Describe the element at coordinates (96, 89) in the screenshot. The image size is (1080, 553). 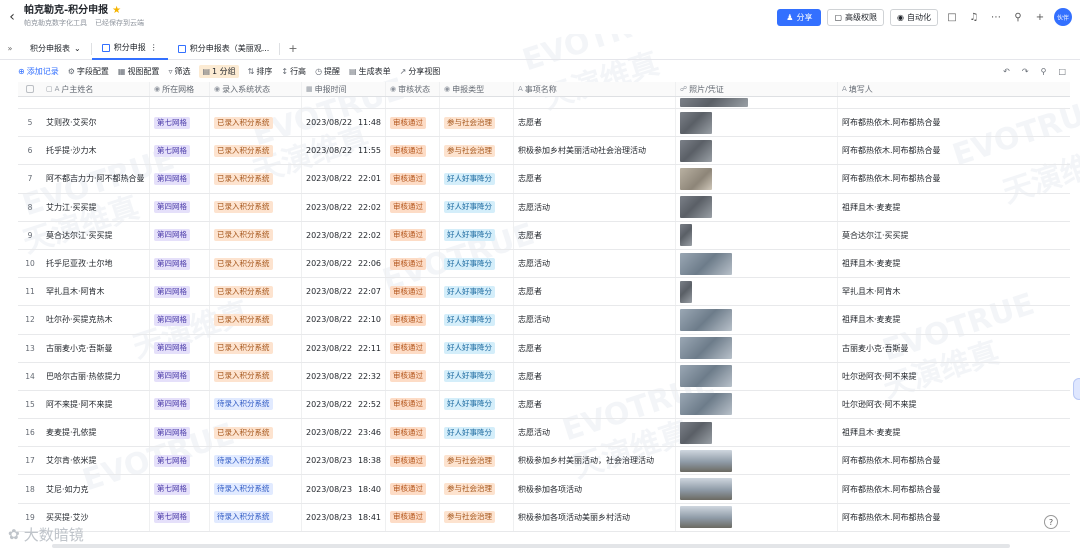
I see `column-header-name: ▢ A 户主姓名` at that location.